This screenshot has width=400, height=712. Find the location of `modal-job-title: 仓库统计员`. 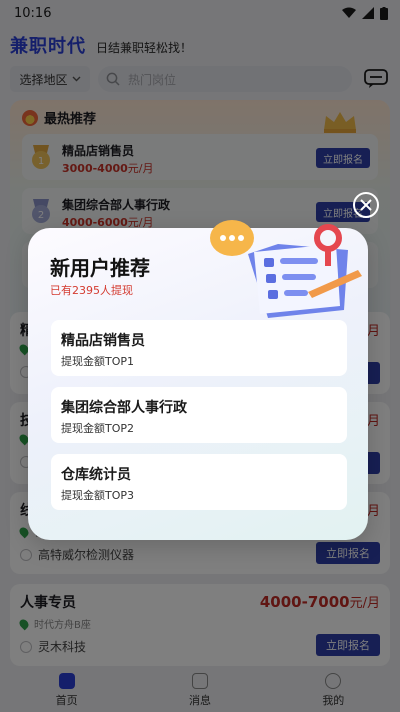

modal-job-title: 仓库统计员 is located at coordinates (96, 475).